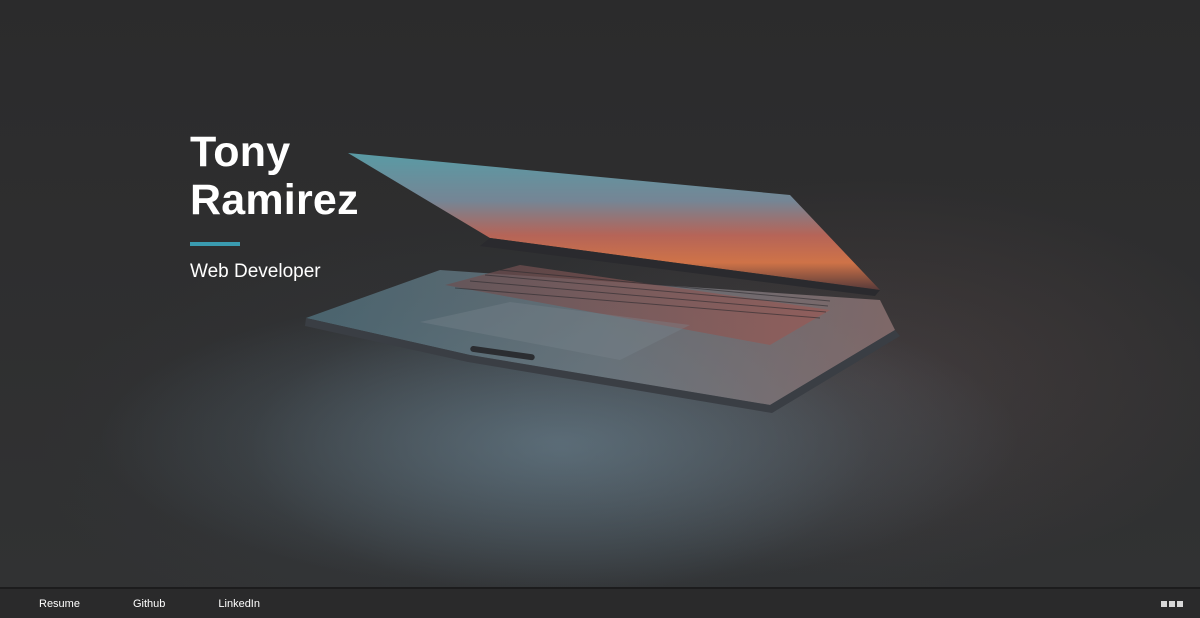 Image resolution: width=1200 pixels, height=618 pixels. What do you see at coordinates (239, 604) in the screenshot?
I see `nav-link-linkedin: LinkedIn` at bounding box center [239, 604].